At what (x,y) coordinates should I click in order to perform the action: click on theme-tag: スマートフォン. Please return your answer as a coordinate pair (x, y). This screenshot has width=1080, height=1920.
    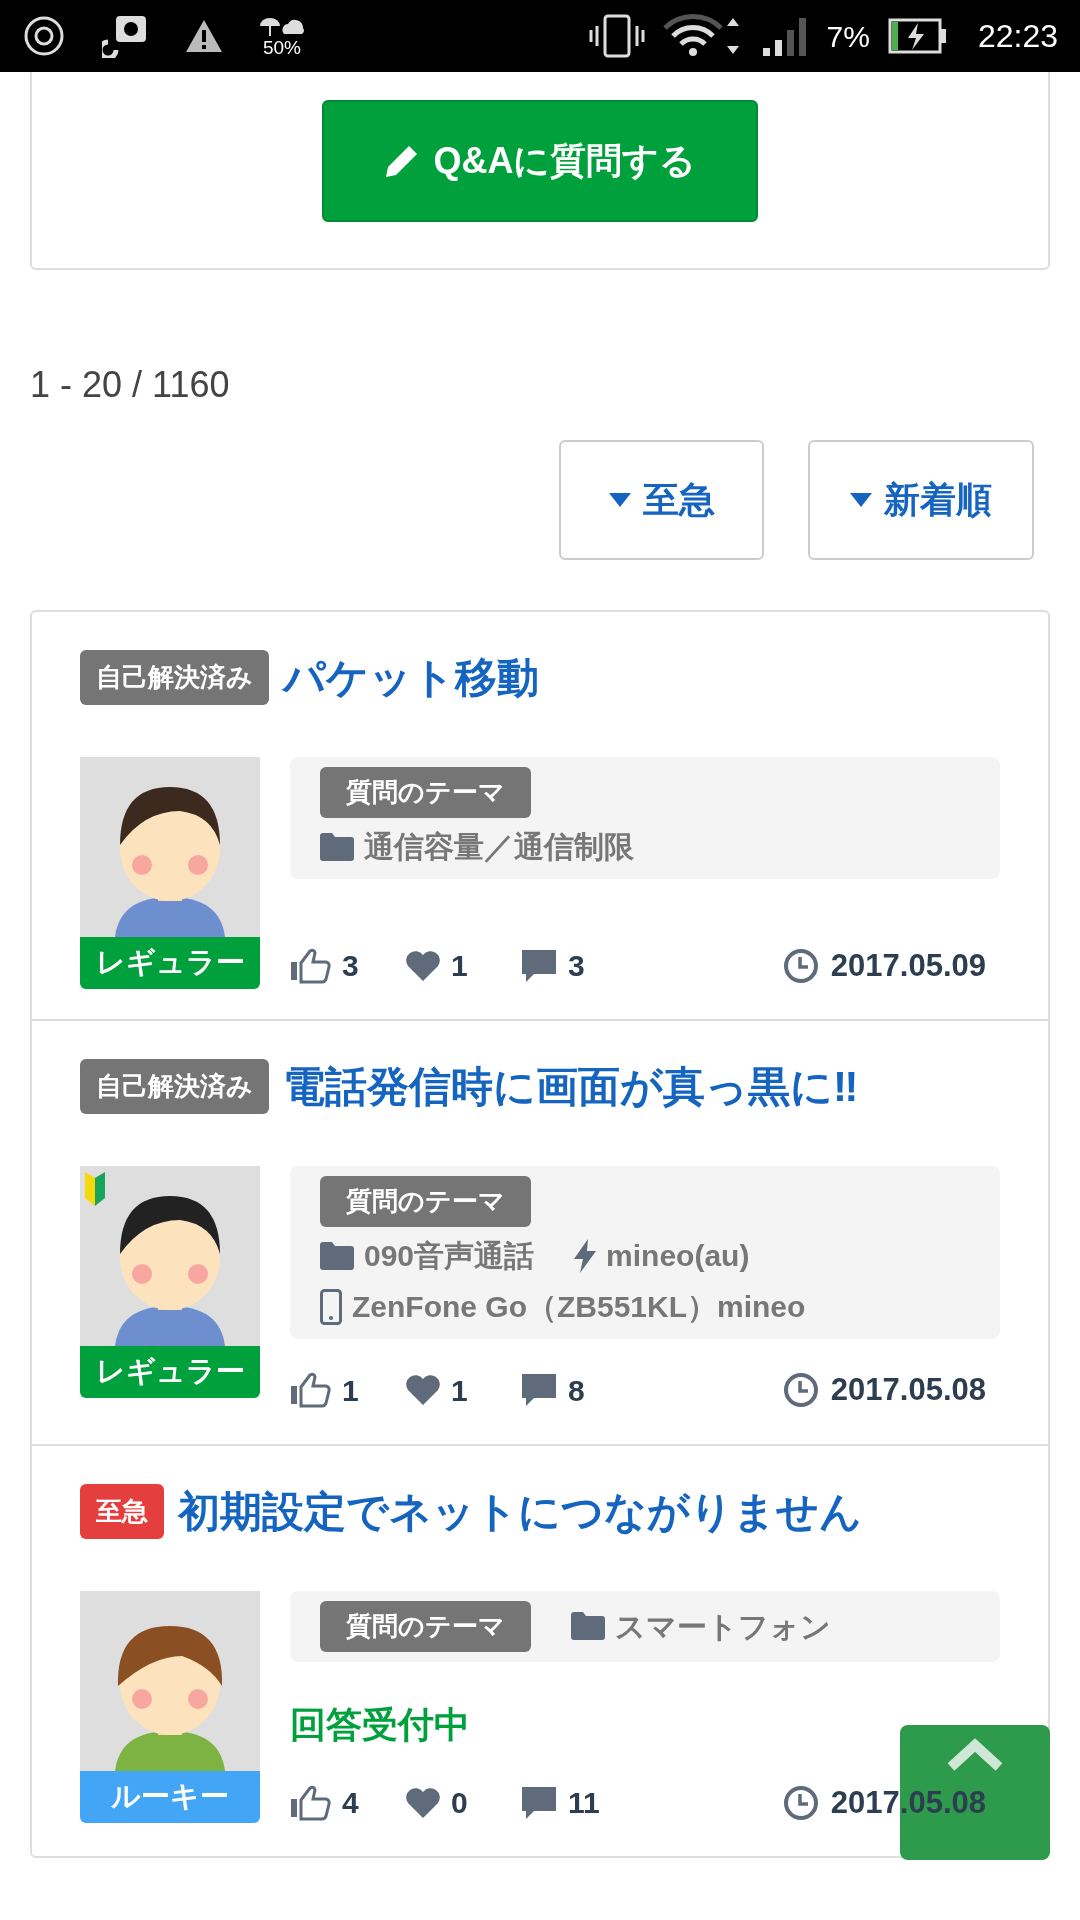
    Looking at the image, I should click on (723, 1626).